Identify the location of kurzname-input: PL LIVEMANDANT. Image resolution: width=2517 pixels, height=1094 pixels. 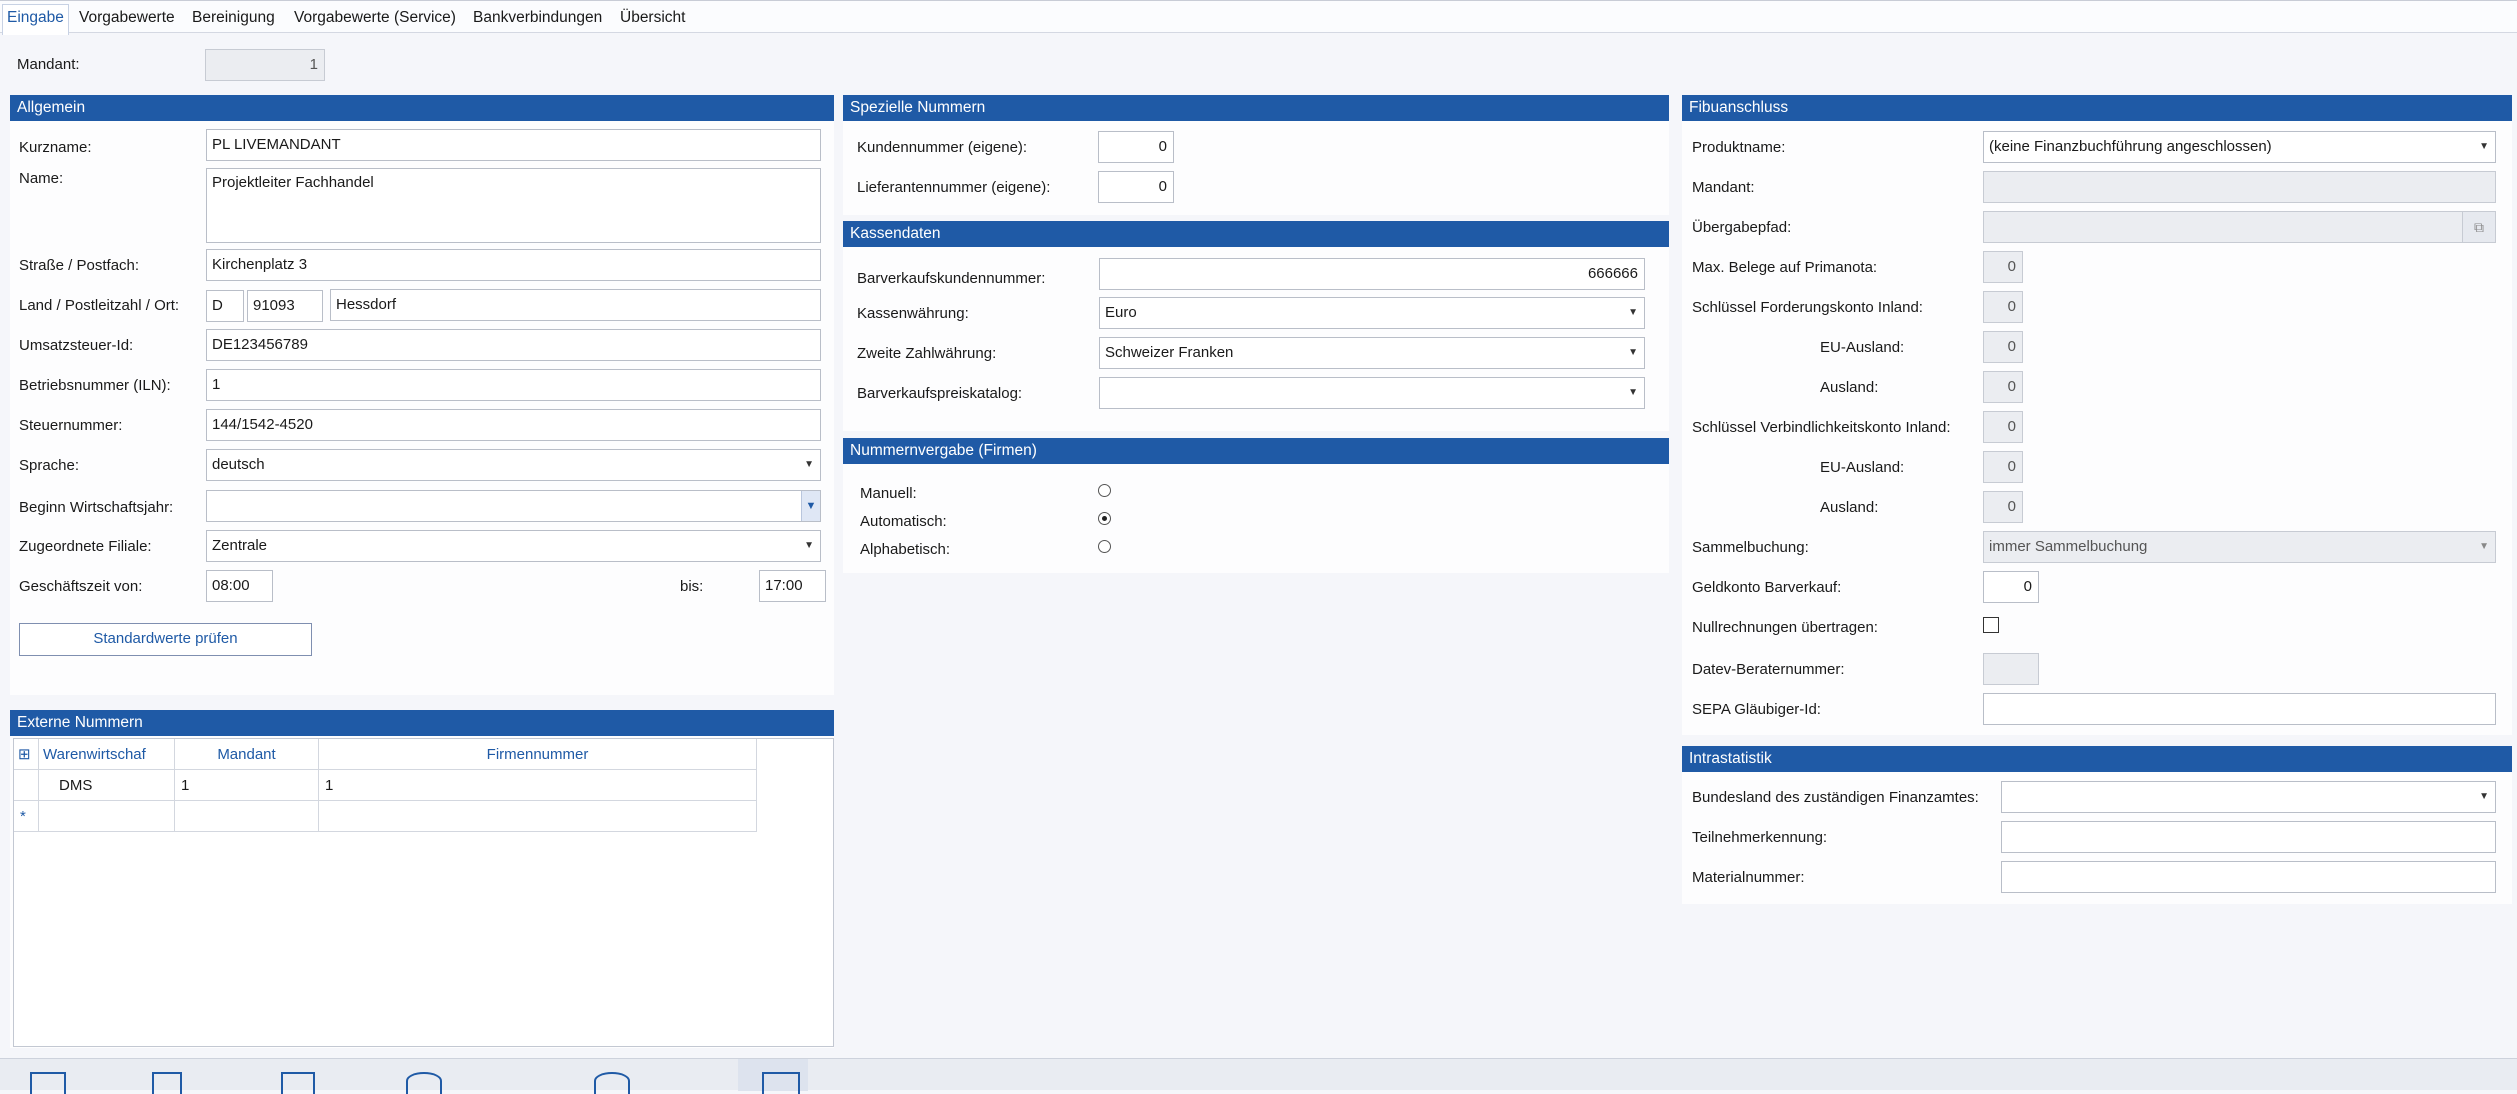
(513, 145).